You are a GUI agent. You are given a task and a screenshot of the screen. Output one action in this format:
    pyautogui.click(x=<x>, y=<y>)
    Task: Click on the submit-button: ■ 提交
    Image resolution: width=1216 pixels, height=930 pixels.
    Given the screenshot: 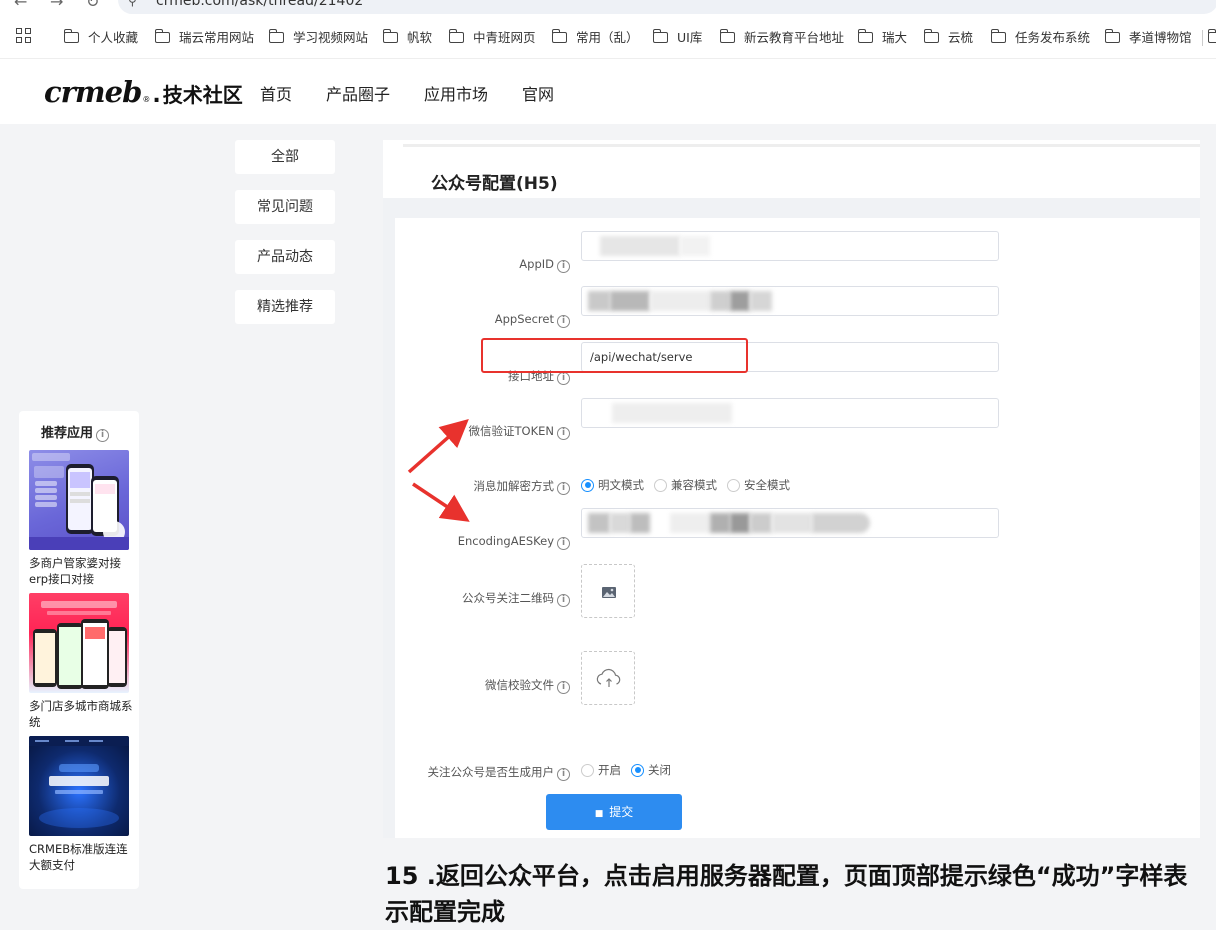 What is the action you would take?
    pyautogui.click(x=614, y=812)
    